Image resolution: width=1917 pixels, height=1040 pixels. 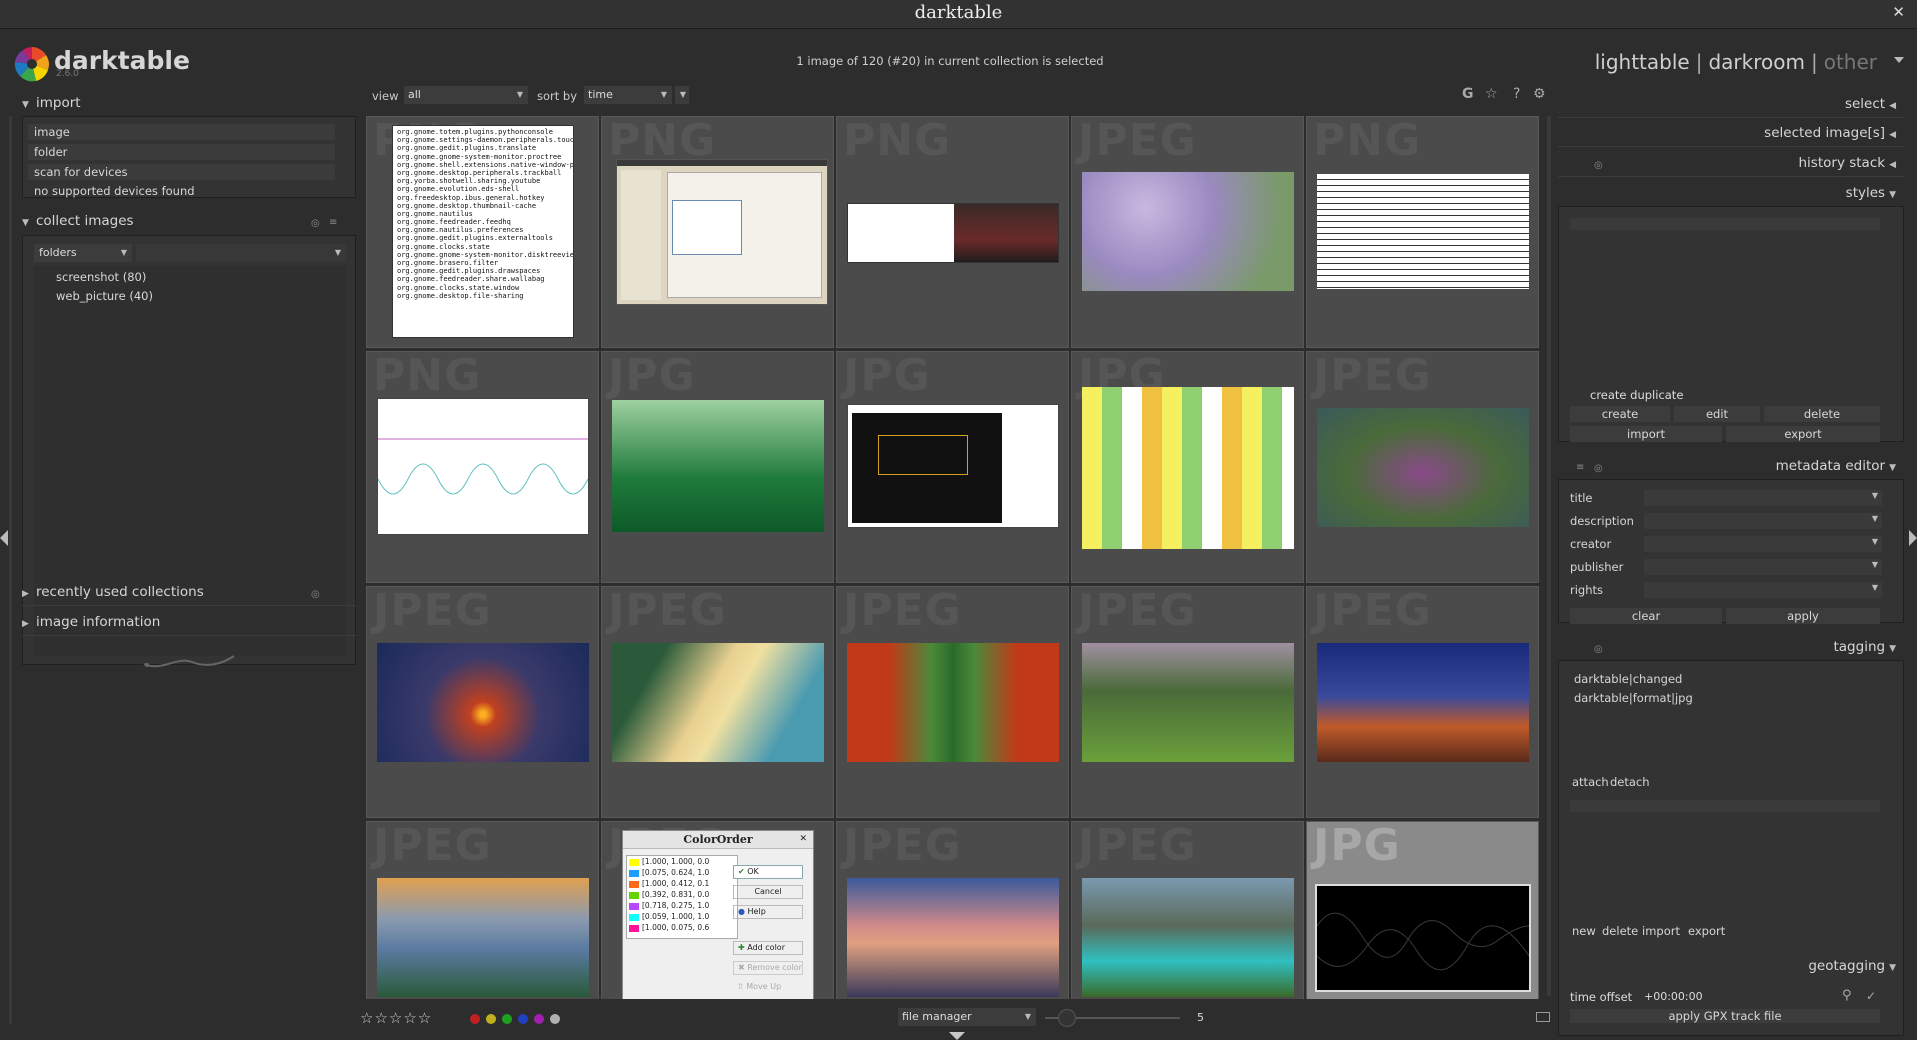 I want to click on meta-description-input: ▼, so click(x=1763, y=521).